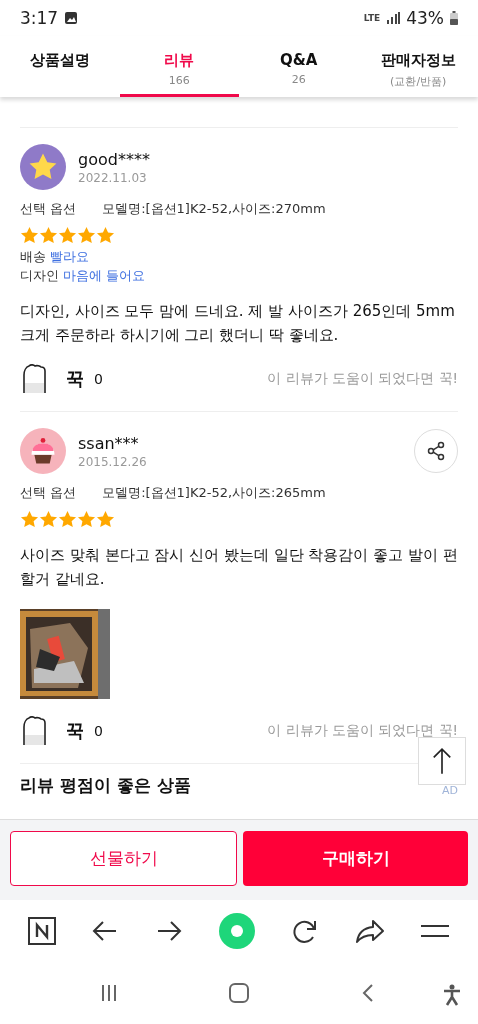  Describe the element at coordinates (452, 995) in the screenshot. I see `accessibility-icon` at that location.